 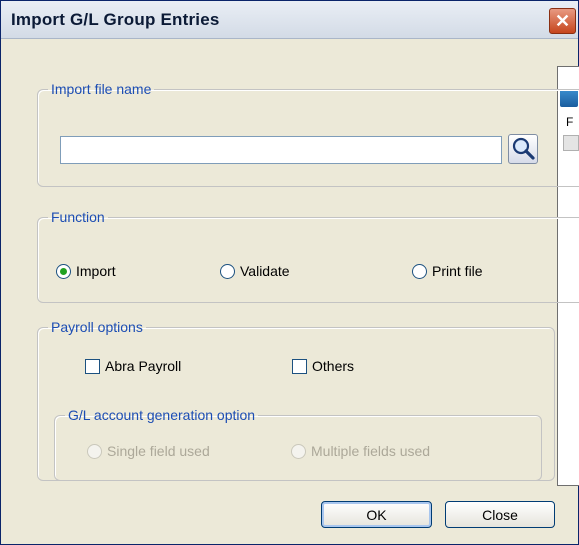 I want to click on function-legend: Function, so click(x=78, y=217).